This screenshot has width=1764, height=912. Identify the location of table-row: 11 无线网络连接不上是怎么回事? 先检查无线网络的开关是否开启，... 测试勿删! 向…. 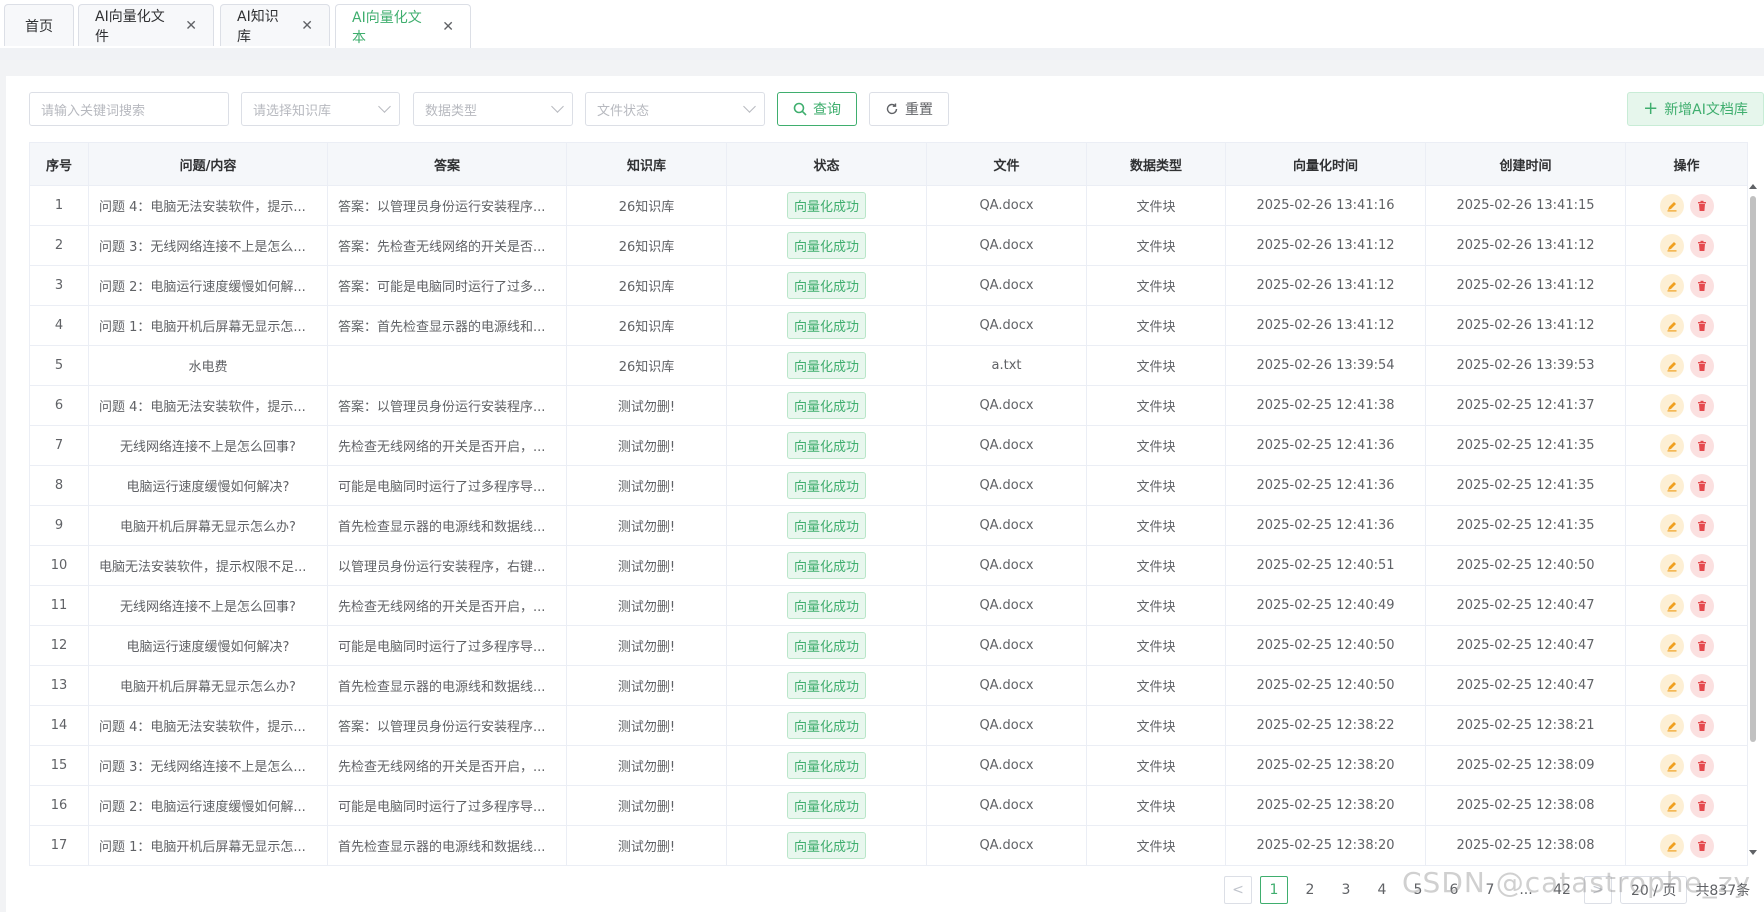
(888, 605).